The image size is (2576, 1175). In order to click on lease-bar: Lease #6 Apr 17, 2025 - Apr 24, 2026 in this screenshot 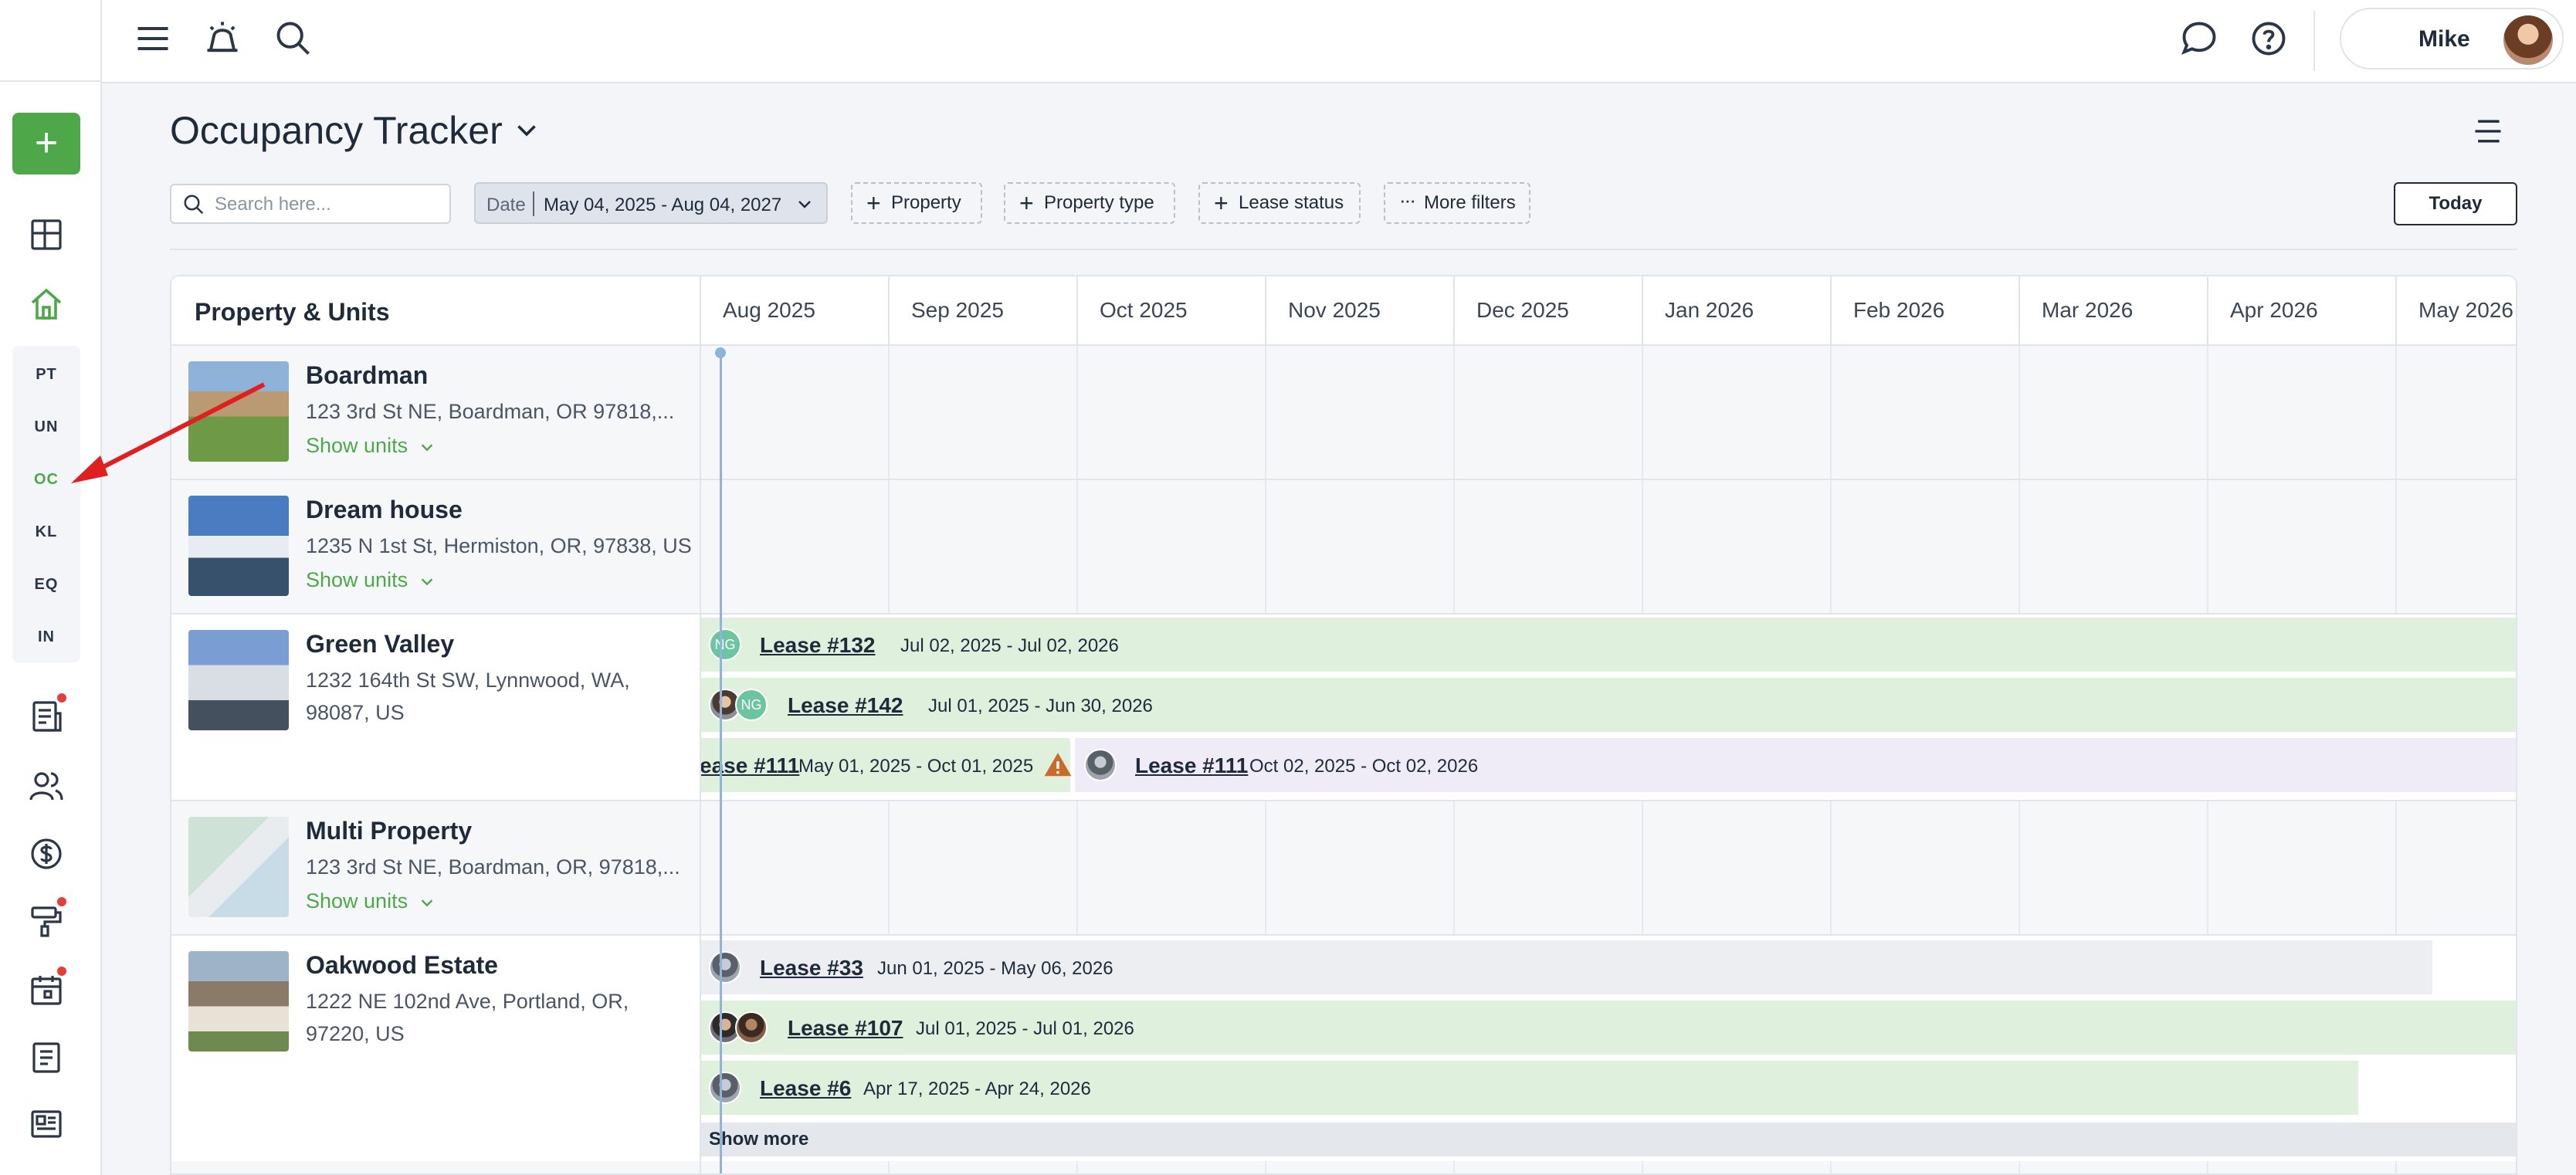, I will do `click(1529, 1088)`.